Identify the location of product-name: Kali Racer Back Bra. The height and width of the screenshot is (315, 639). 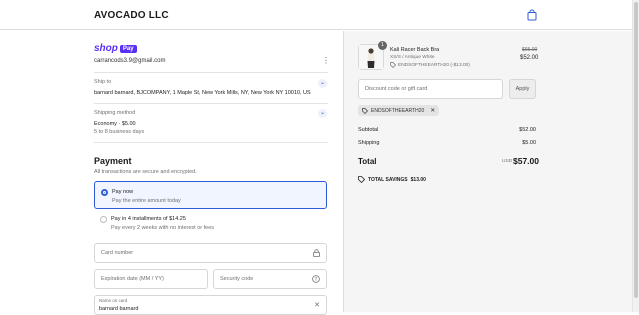
(415, 50).